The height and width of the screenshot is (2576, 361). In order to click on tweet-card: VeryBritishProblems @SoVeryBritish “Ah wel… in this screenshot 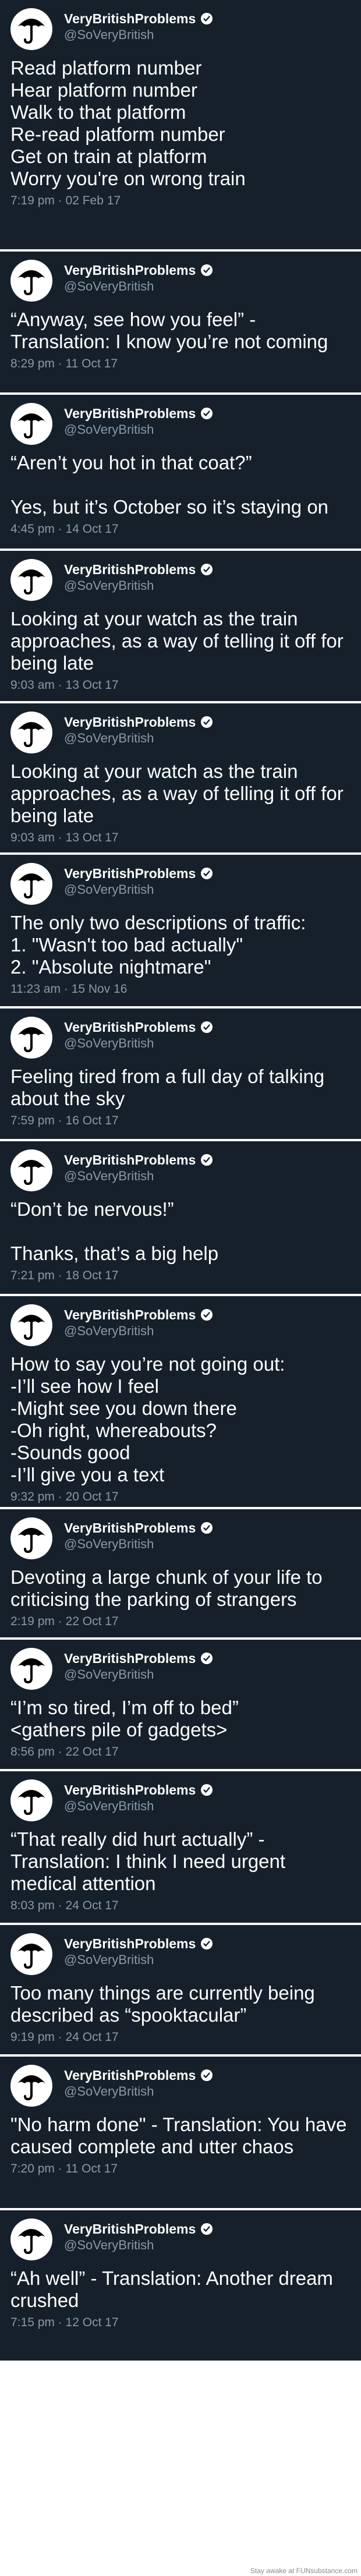, I will do `click(180, 2285)`.